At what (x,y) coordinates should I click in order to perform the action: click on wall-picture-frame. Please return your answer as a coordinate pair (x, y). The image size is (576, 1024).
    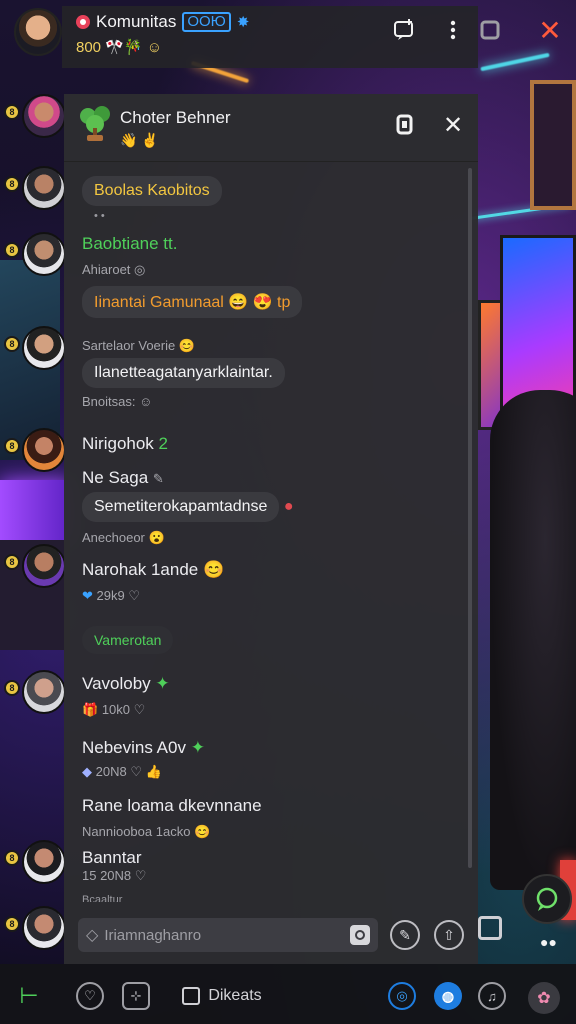
    Looking at the image, I should click on (553, 145).